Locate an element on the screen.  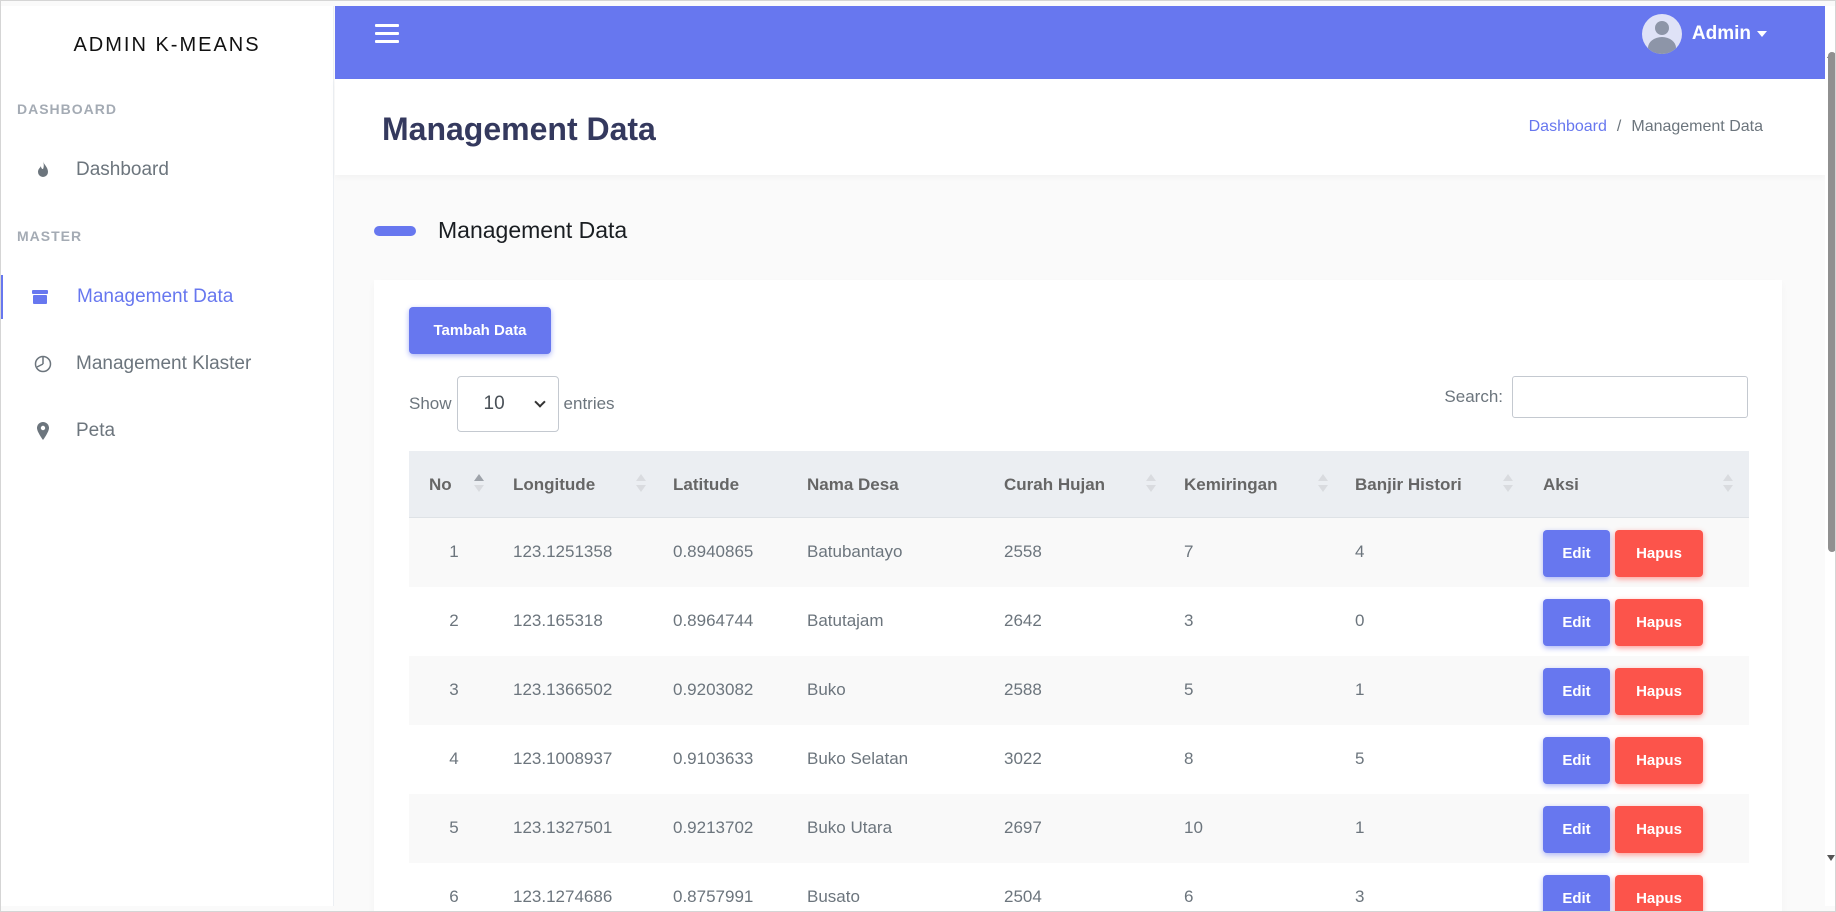
column-header-aksi: Aksi is located at coordinates (1561, 484).